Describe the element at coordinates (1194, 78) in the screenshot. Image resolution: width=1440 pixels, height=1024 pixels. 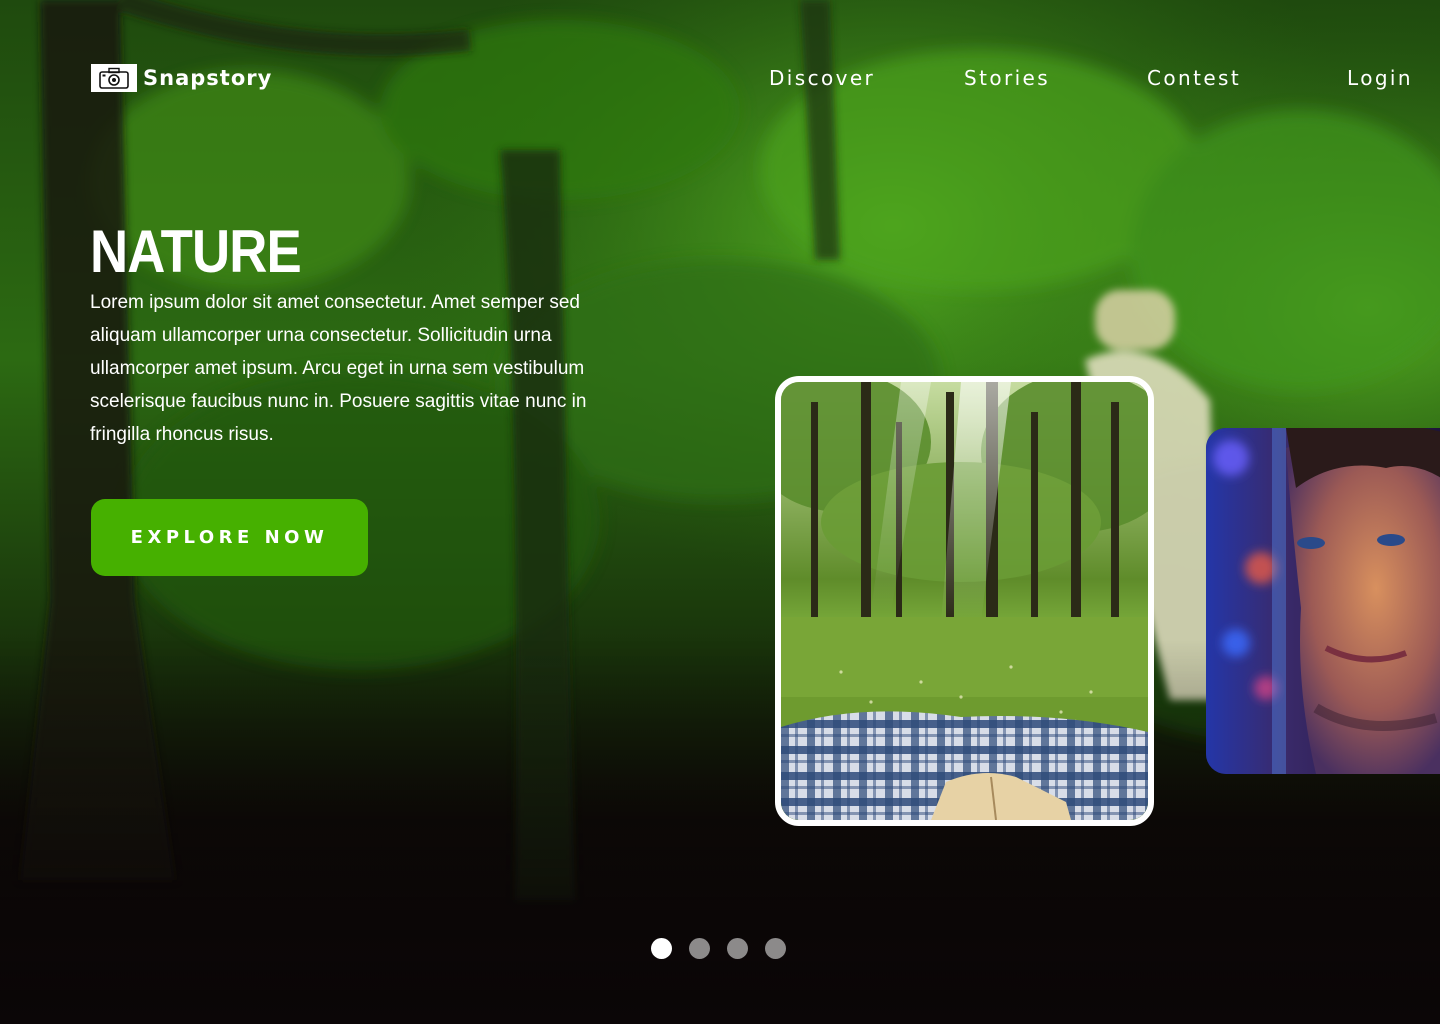
I see `nav-contest: Contest` at that location.